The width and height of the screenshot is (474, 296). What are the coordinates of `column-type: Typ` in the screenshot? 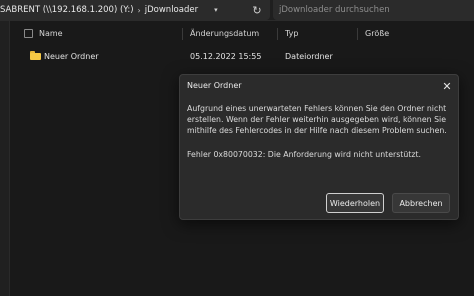 It's located at (291, 33).